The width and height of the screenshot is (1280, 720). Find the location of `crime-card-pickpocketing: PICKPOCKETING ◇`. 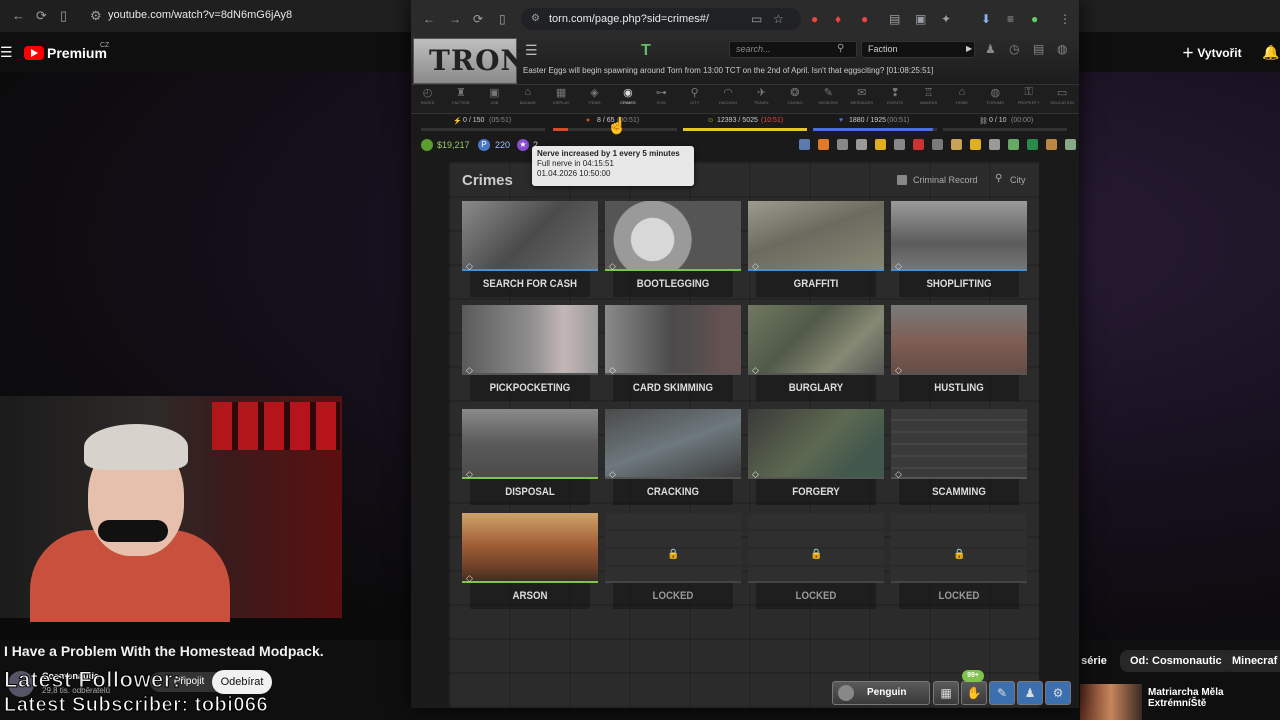

crime-card-pickpocketing: PICKPOCKETING ◇ is located at coordinates (530, 353).